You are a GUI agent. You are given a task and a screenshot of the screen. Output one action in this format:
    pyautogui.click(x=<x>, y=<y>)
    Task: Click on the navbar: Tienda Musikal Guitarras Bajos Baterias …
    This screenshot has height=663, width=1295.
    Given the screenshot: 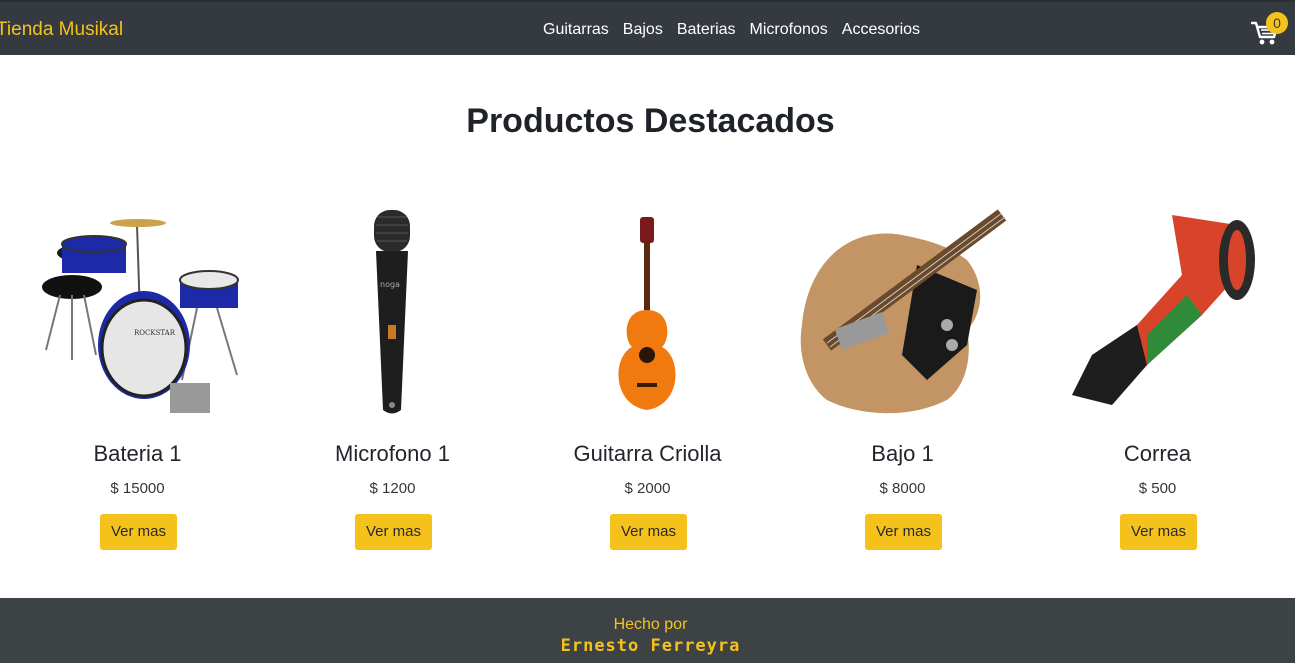 What is the action you would take?
    pyautogui.click(x=647, y=27)
    